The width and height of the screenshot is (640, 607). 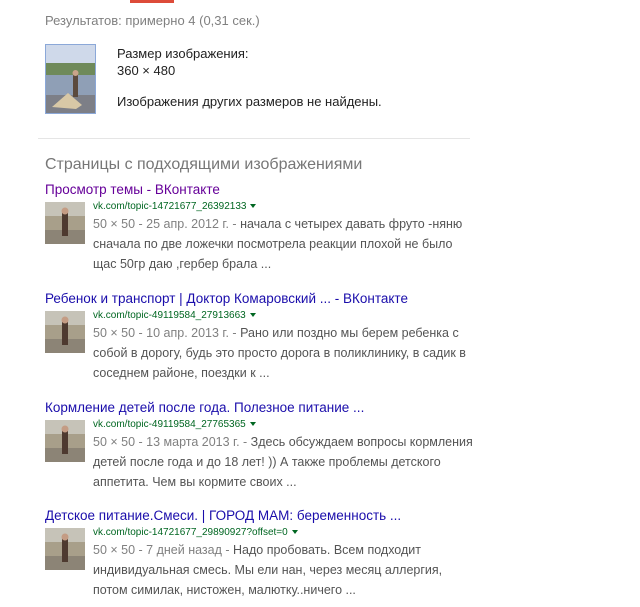 What do you see at coordinates (152, 20) in the screenshot?
I see `result-stats: Результатов: примерно 4 (0,31 сек.)` at bounding box center [152, 20].